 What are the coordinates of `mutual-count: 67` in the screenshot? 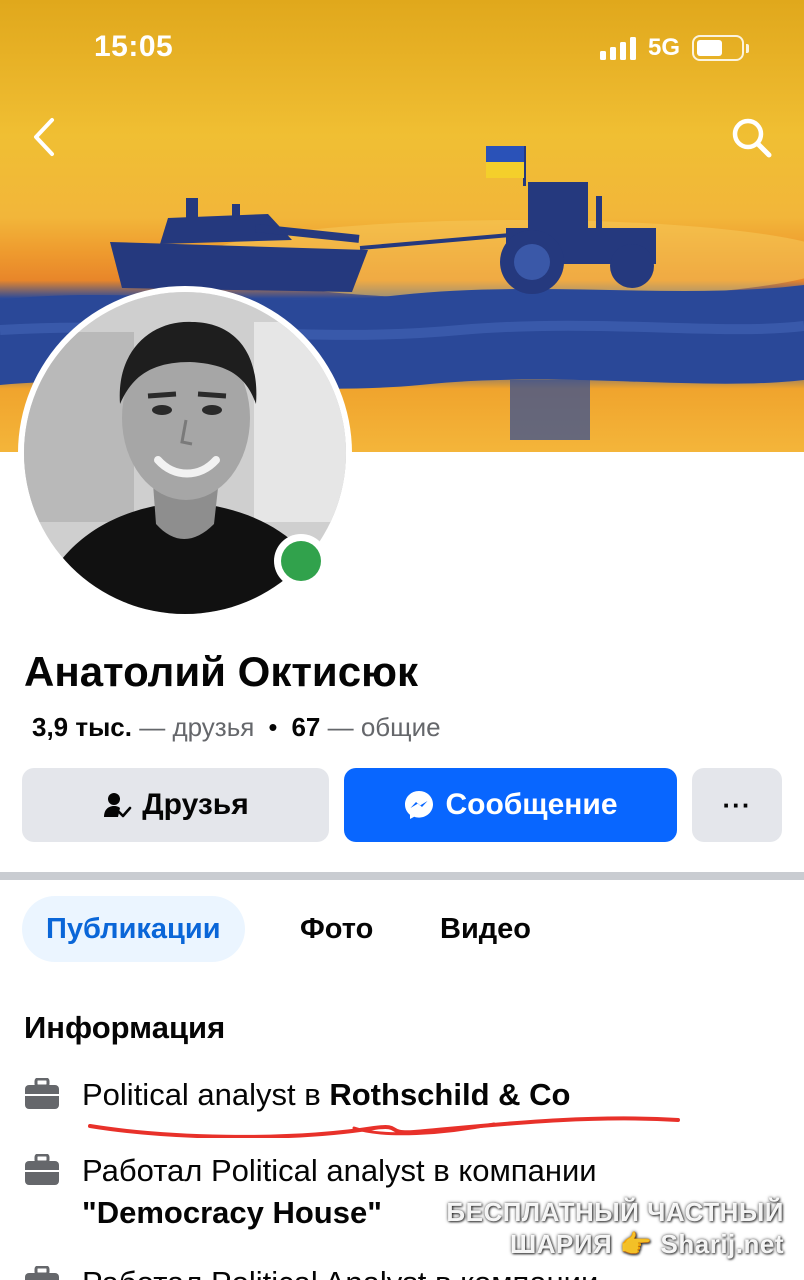 It's located at (306, 727).